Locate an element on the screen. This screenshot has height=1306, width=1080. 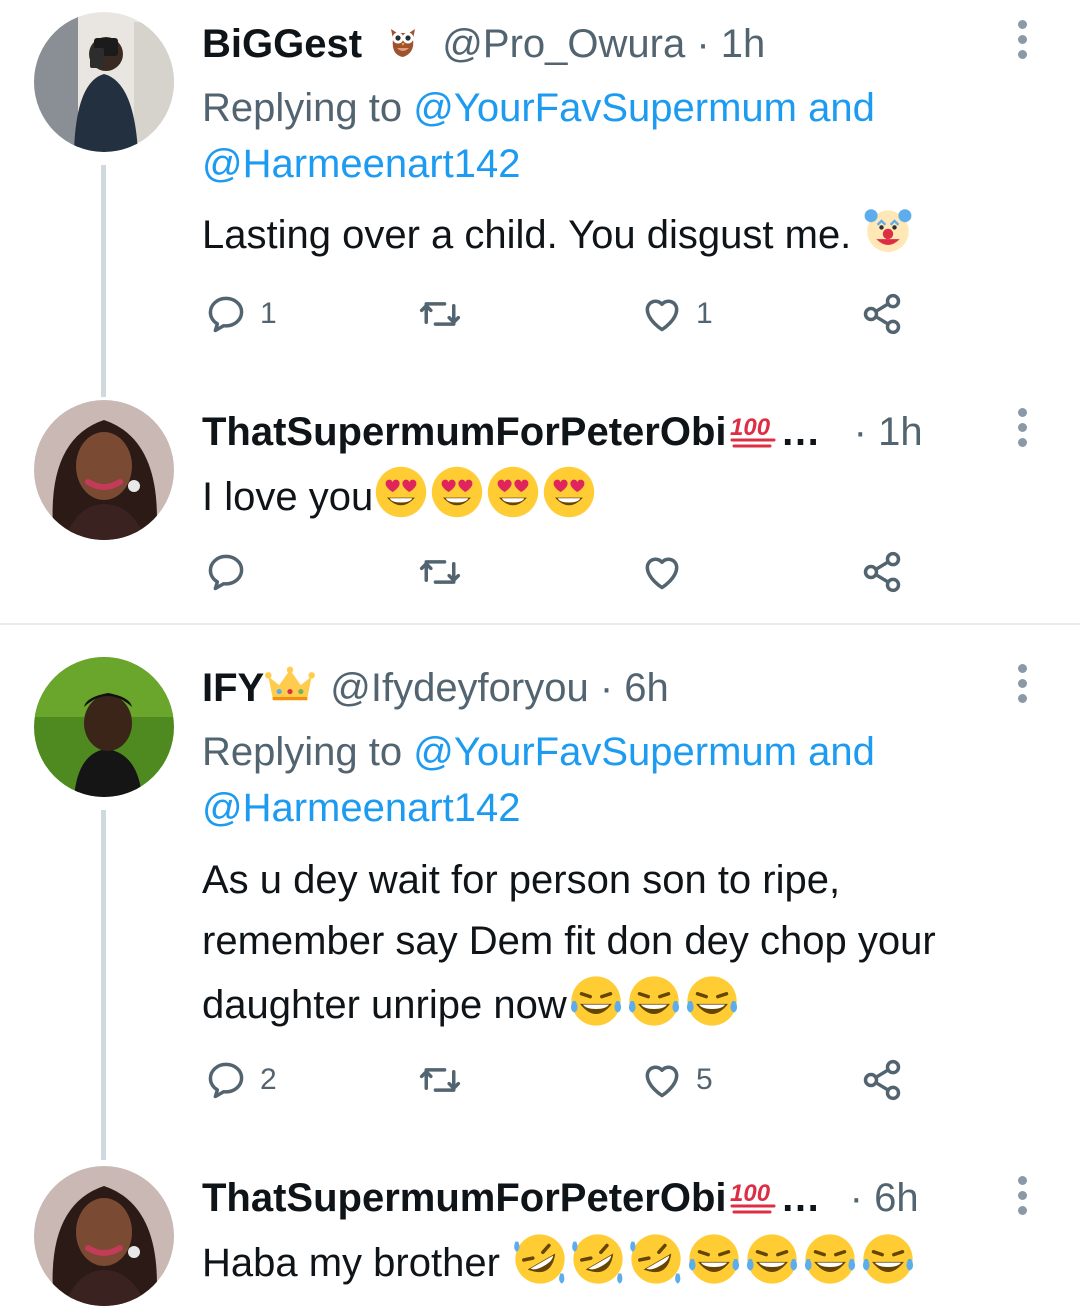
tweet-text-content: daughter unripe now is located at coordinates (384, 1005).